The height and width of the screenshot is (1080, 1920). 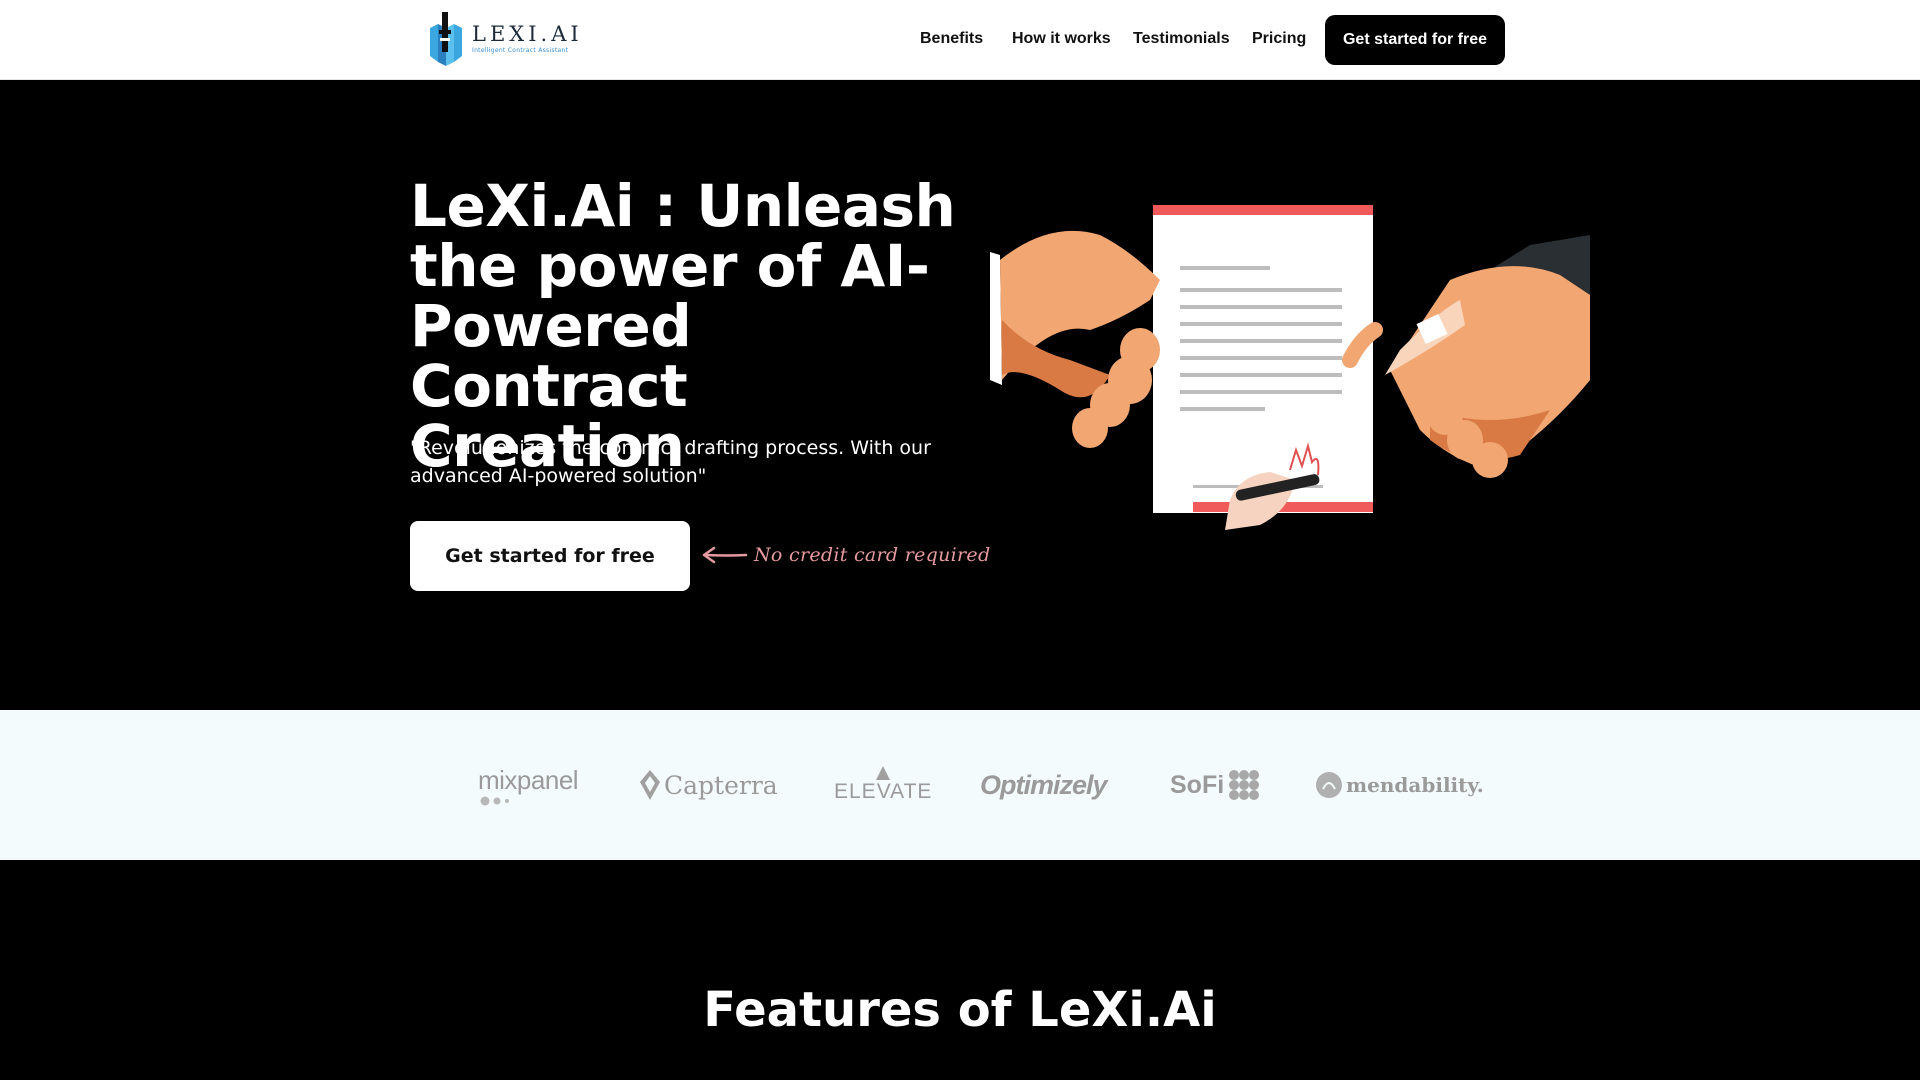 I want to click on mendability-mark-icon, so click(x=1329, y=785).